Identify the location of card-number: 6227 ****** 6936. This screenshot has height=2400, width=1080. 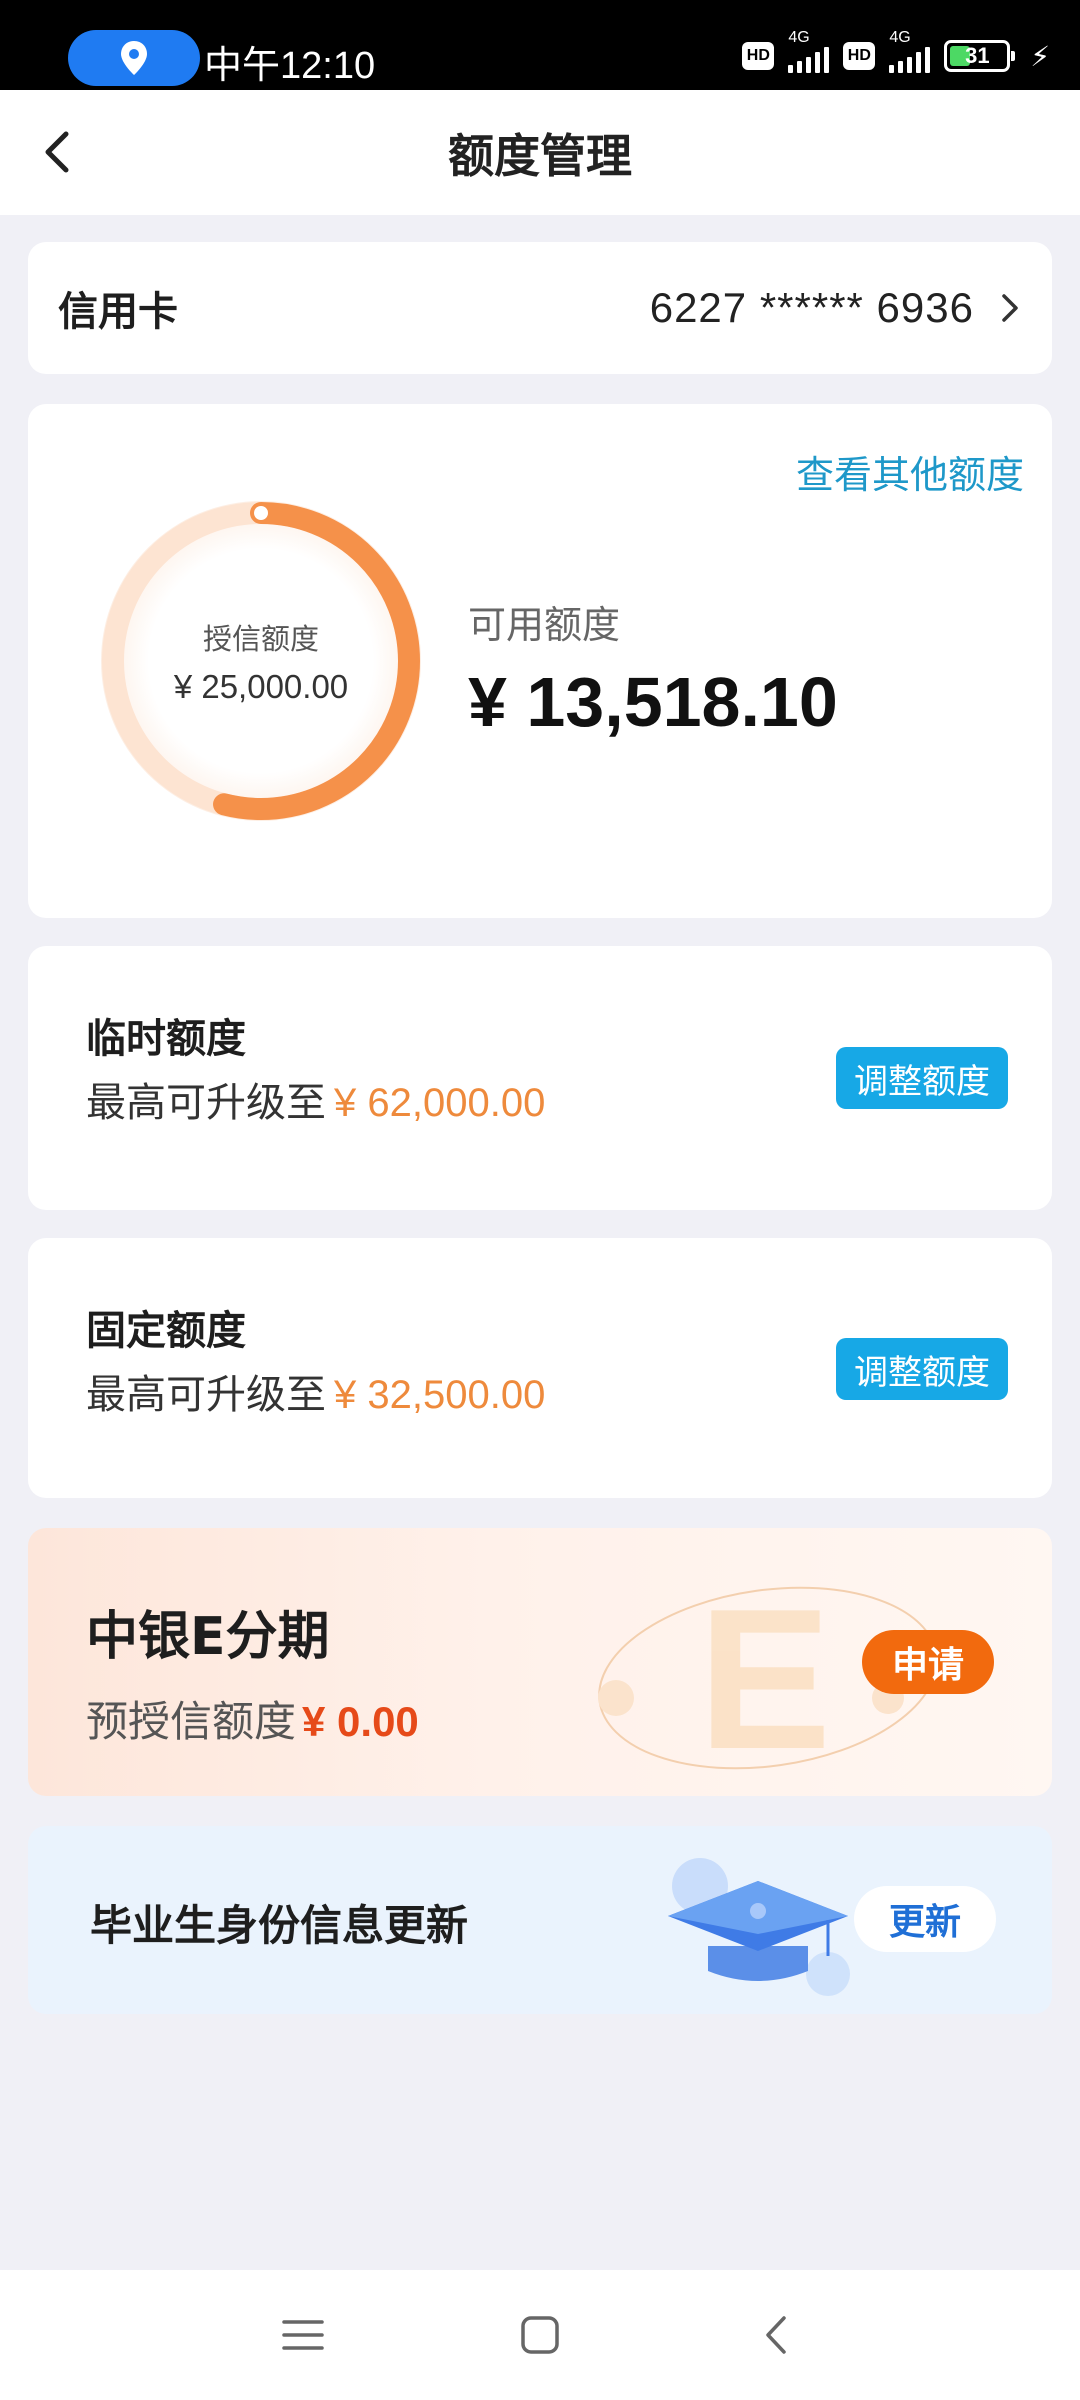
(811, 307).